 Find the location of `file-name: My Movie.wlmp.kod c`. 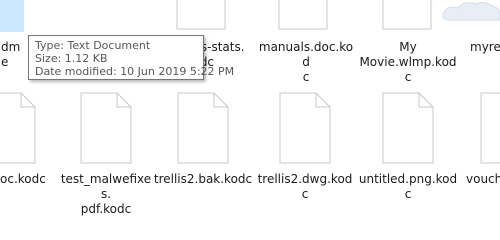

file-name: My Movie.wlmp.kod c is located at coordinates (408, 62).